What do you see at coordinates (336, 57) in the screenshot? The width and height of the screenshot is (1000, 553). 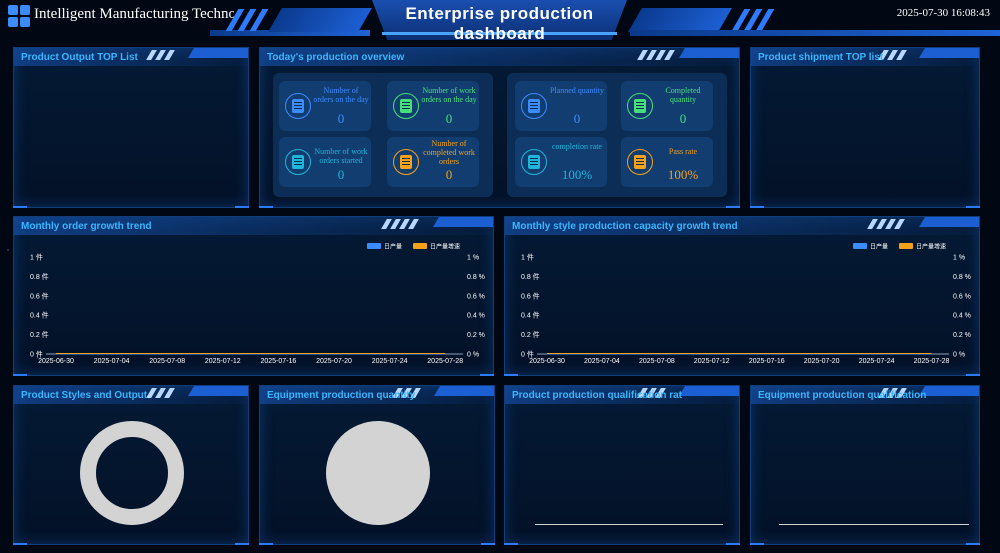 I see `panel-title: Today's production overview` at bounding box center [336, 57].